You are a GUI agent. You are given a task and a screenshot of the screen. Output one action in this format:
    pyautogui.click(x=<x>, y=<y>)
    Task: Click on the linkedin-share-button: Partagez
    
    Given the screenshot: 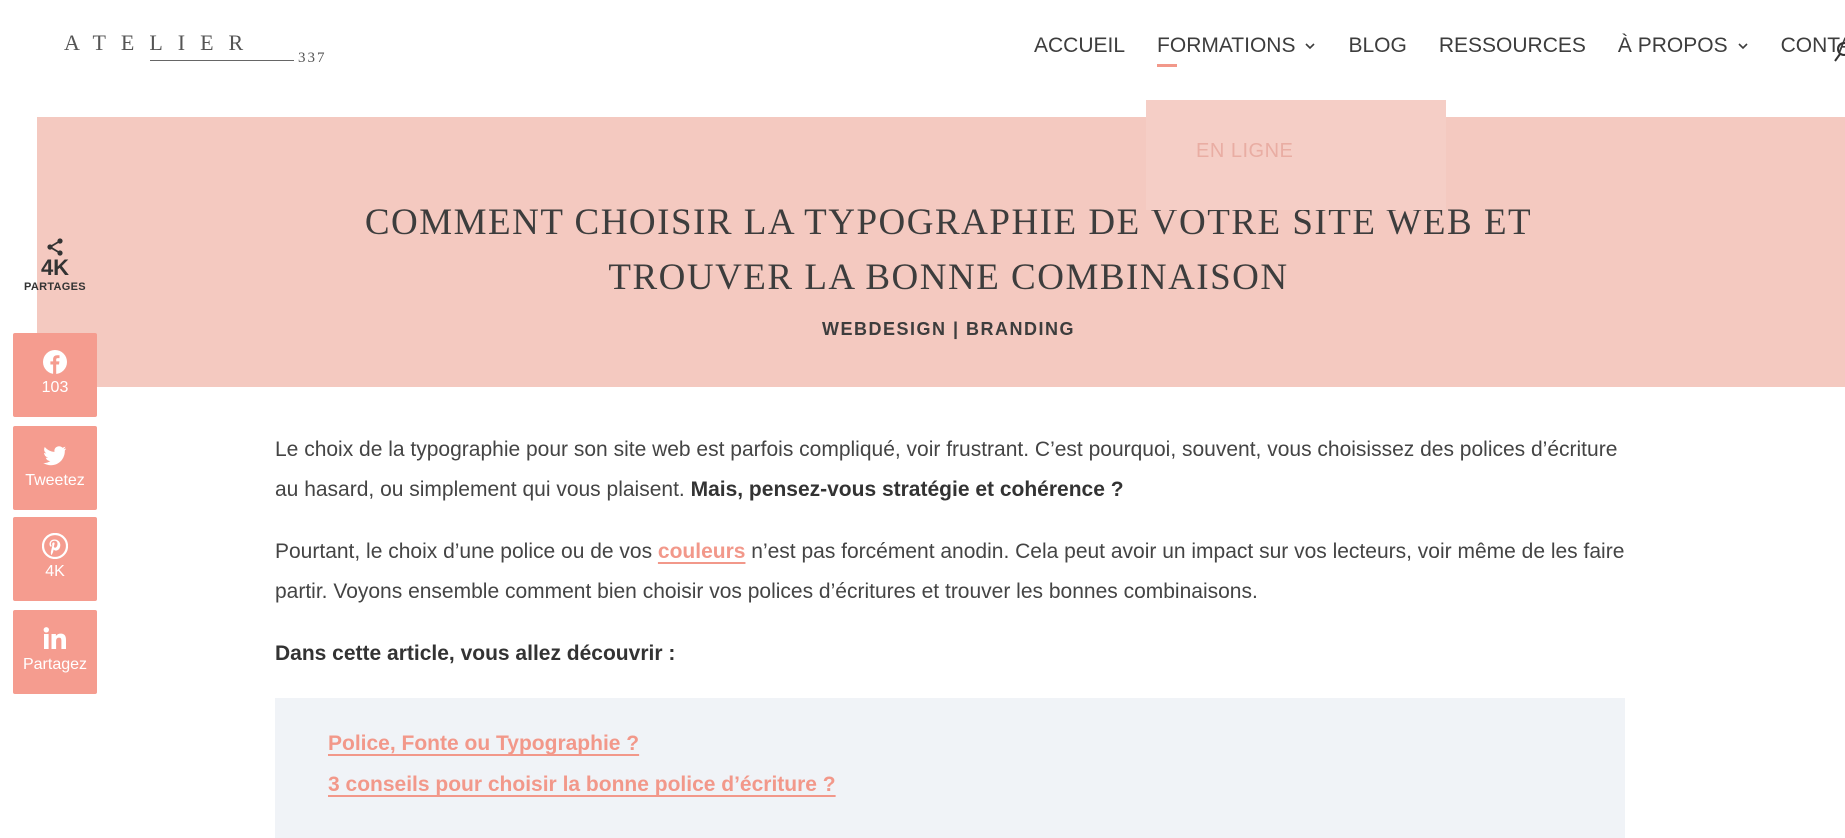 What is the action you would take?
    pyautogui.click(x=55, y=652)
    